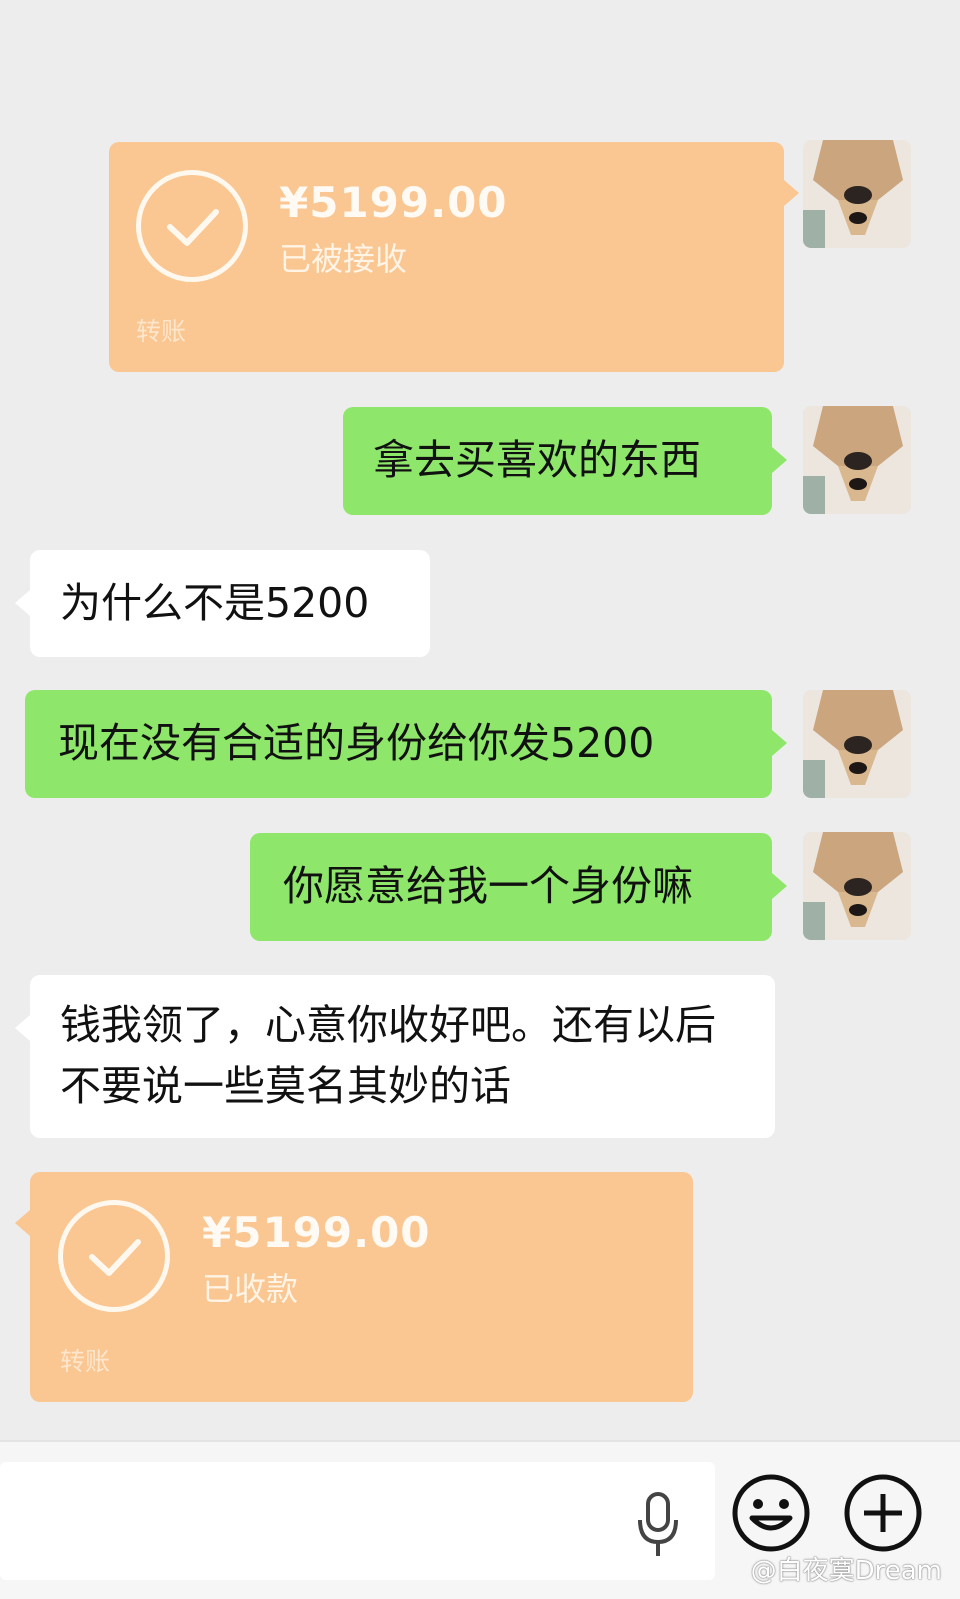 This screenshot has height=1599, width=960. Describe the element at coordinates (343, 259) in the screenshot. I see `transfer-status: 已被接收` at that location.